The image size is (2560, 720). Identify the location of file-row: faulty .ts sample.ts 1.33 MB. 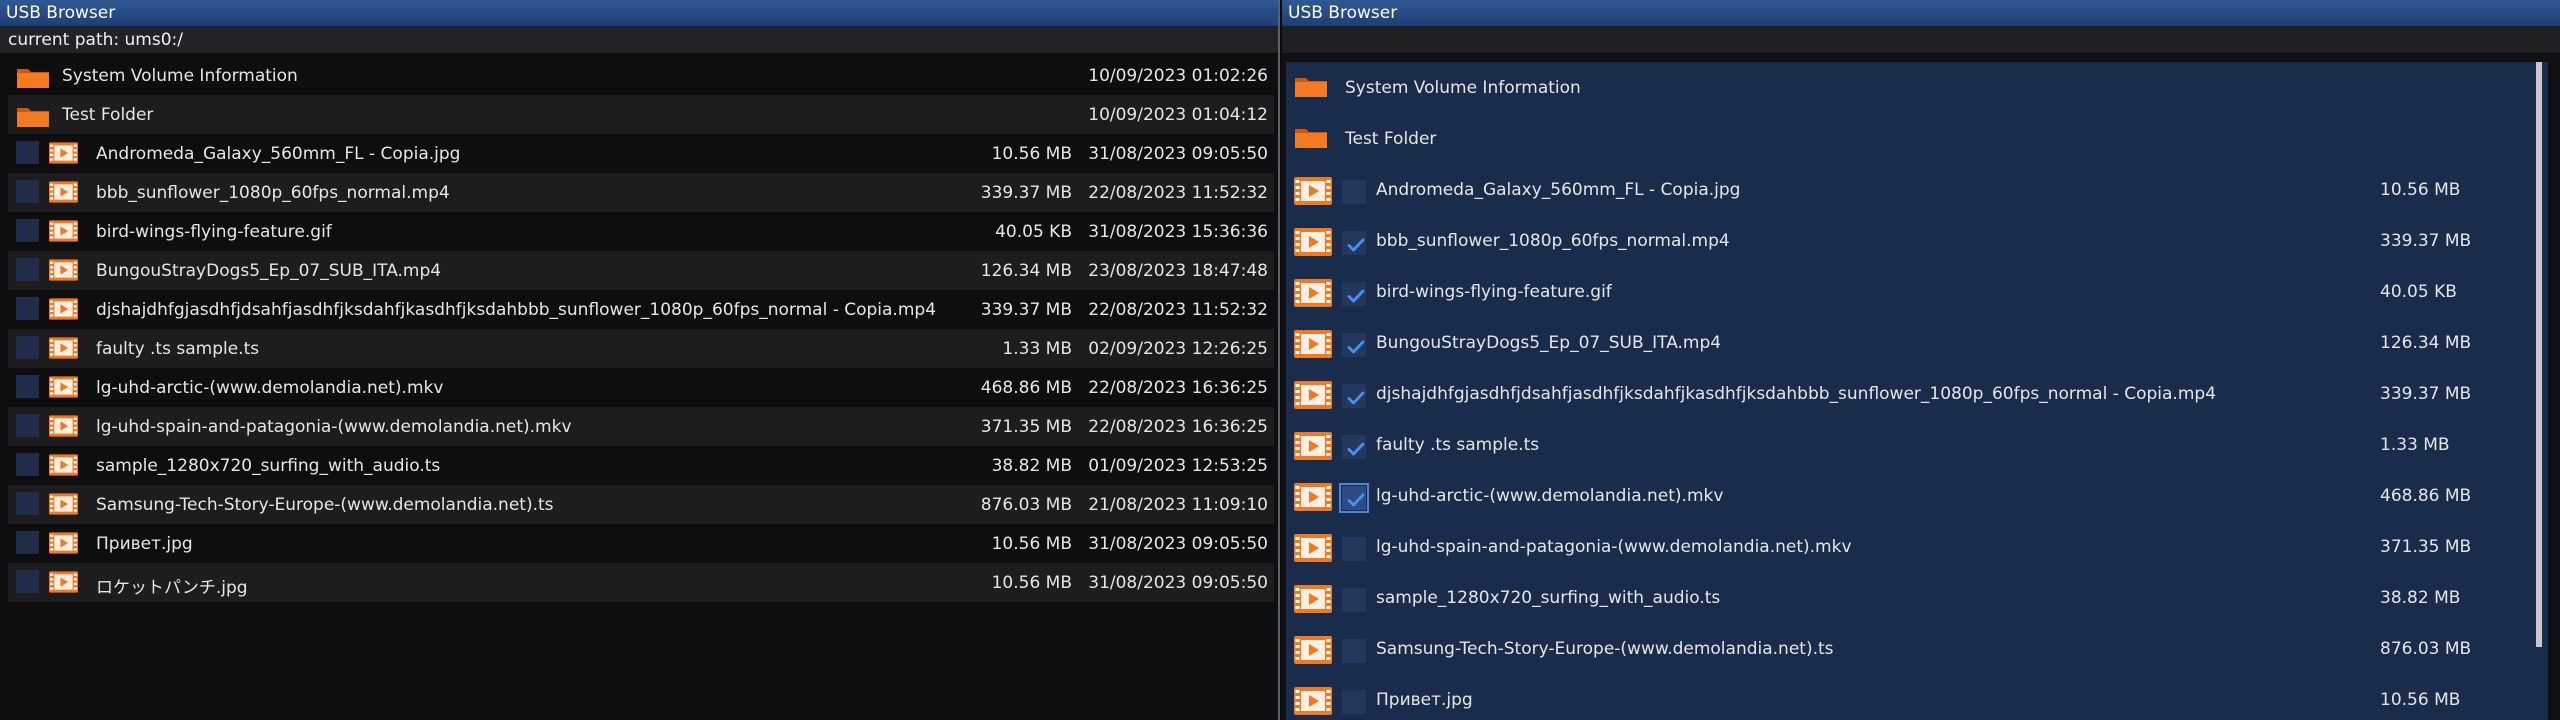
(1906, 446).